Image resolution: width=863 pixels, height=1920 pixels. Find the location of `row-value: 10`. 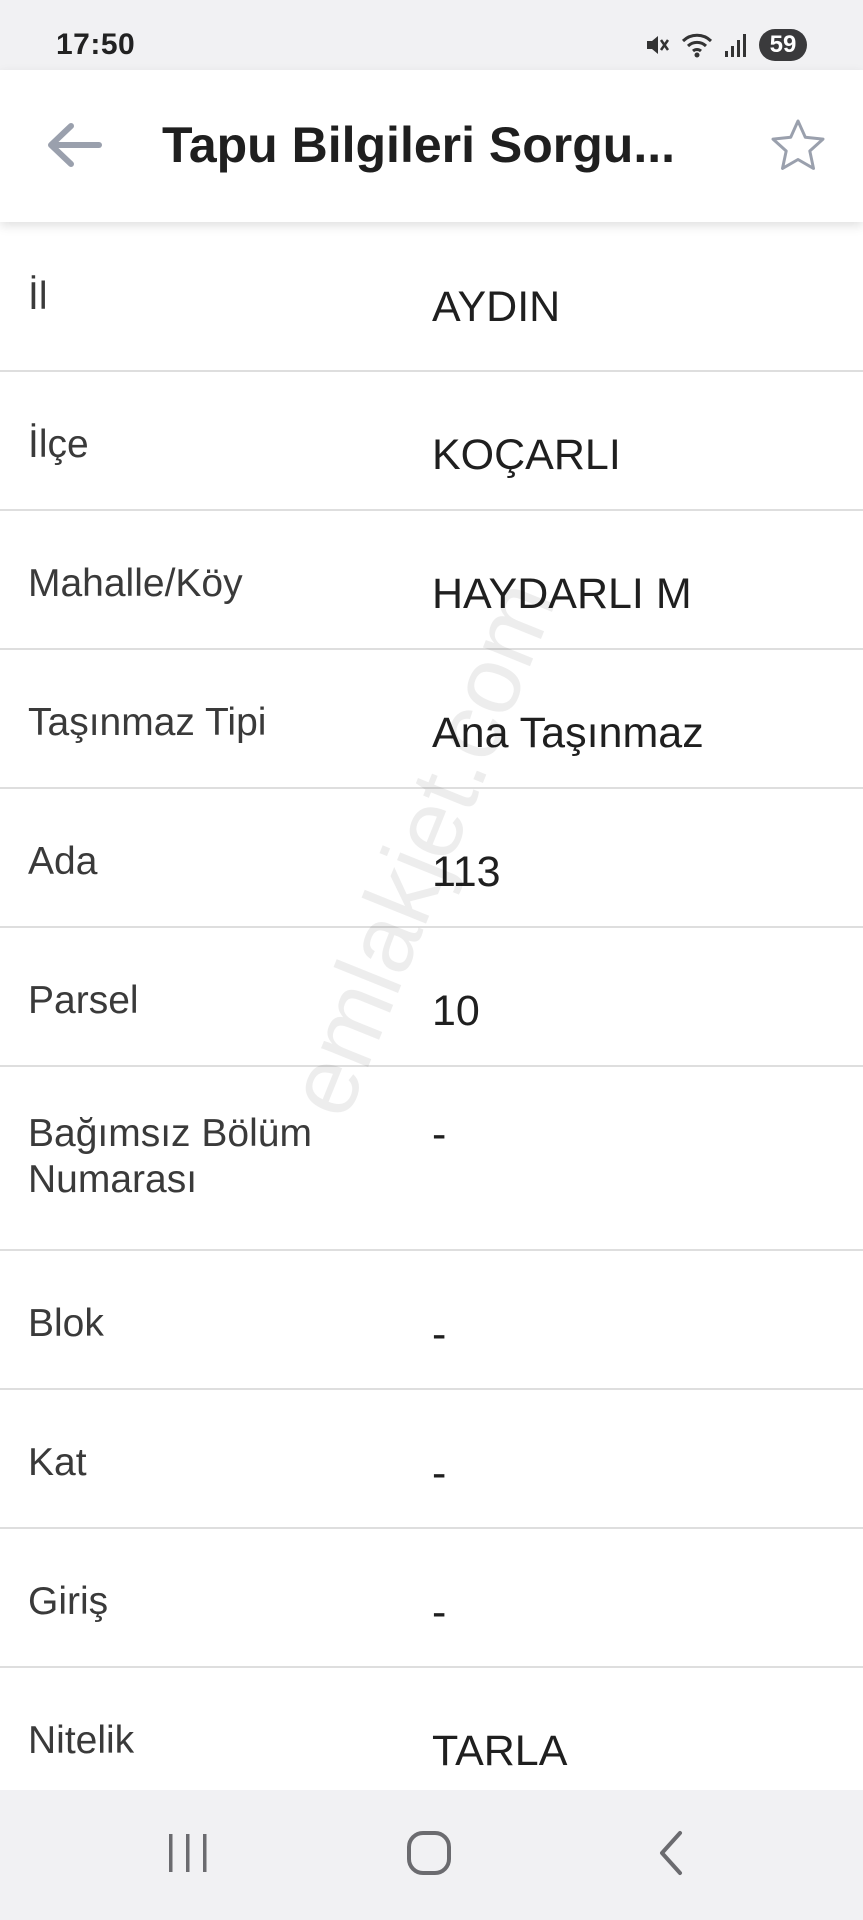

row-value: 10 is located at coordinates (456, 1011).